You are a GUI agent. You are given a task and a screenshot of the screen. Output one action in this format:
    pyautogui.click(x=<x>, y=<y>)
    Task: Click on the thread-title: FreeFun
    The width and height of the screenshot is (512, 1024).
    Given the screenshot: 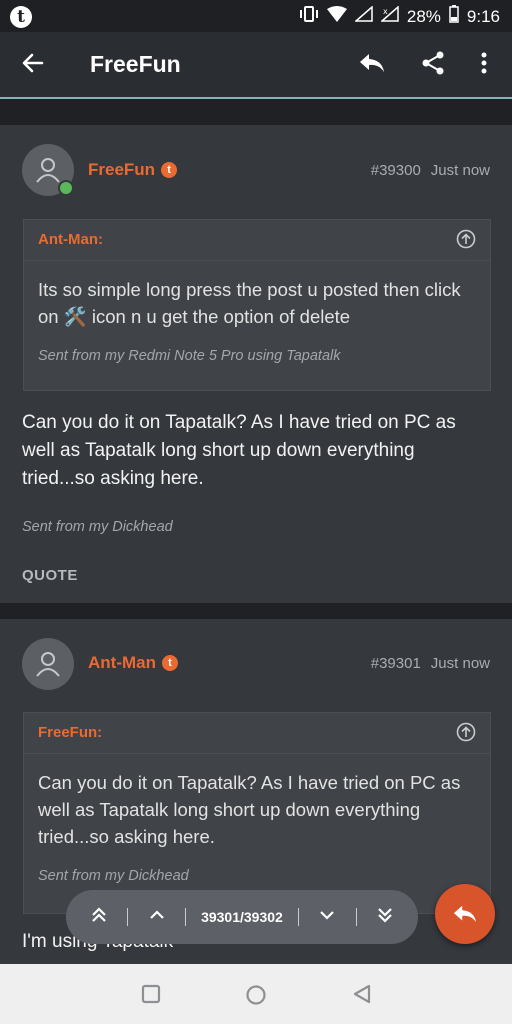 What is the action you would take?
    pyautogui.click(x=135, y=64)
    